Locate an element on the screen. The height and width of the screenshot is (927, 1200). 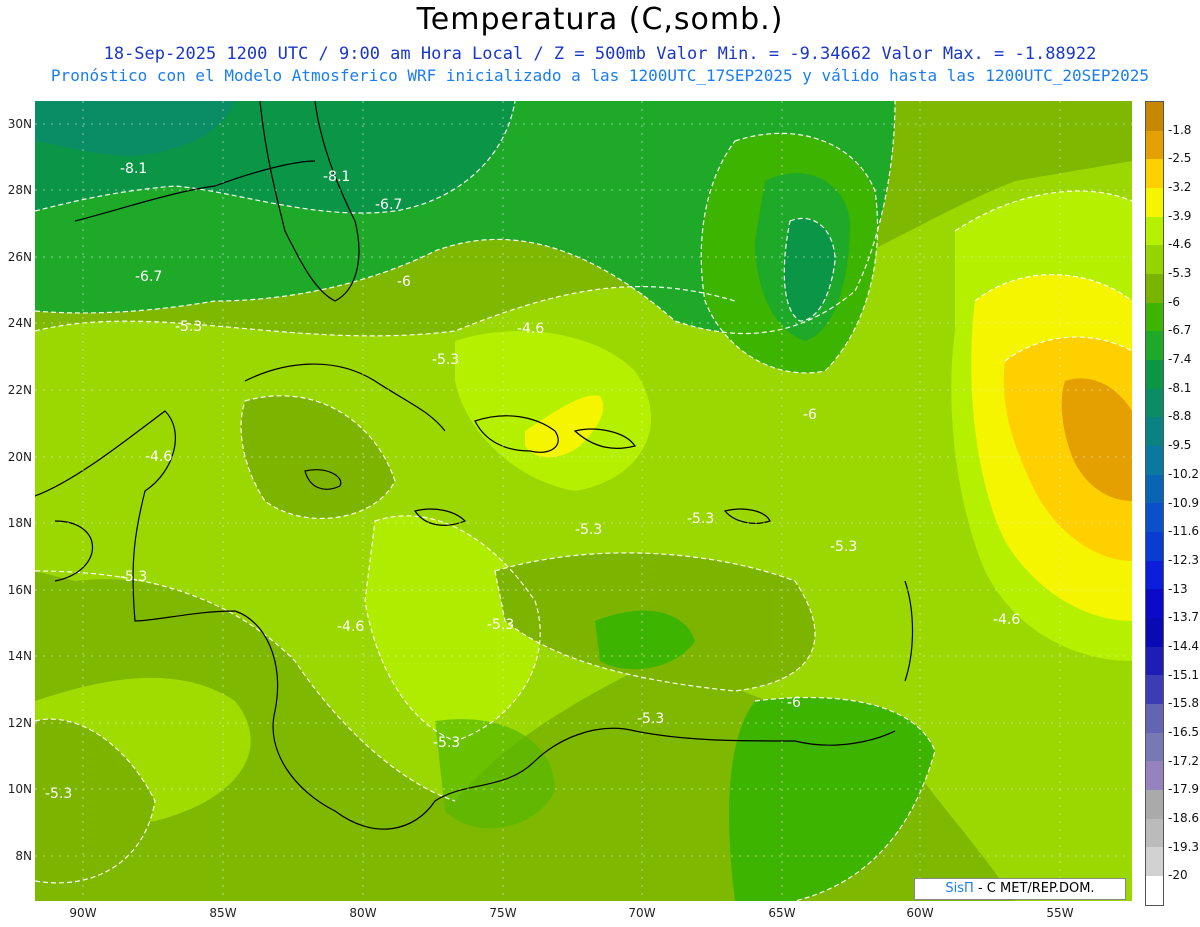
colorbar-label: -16.5 is located at coordinates (1184, 731).